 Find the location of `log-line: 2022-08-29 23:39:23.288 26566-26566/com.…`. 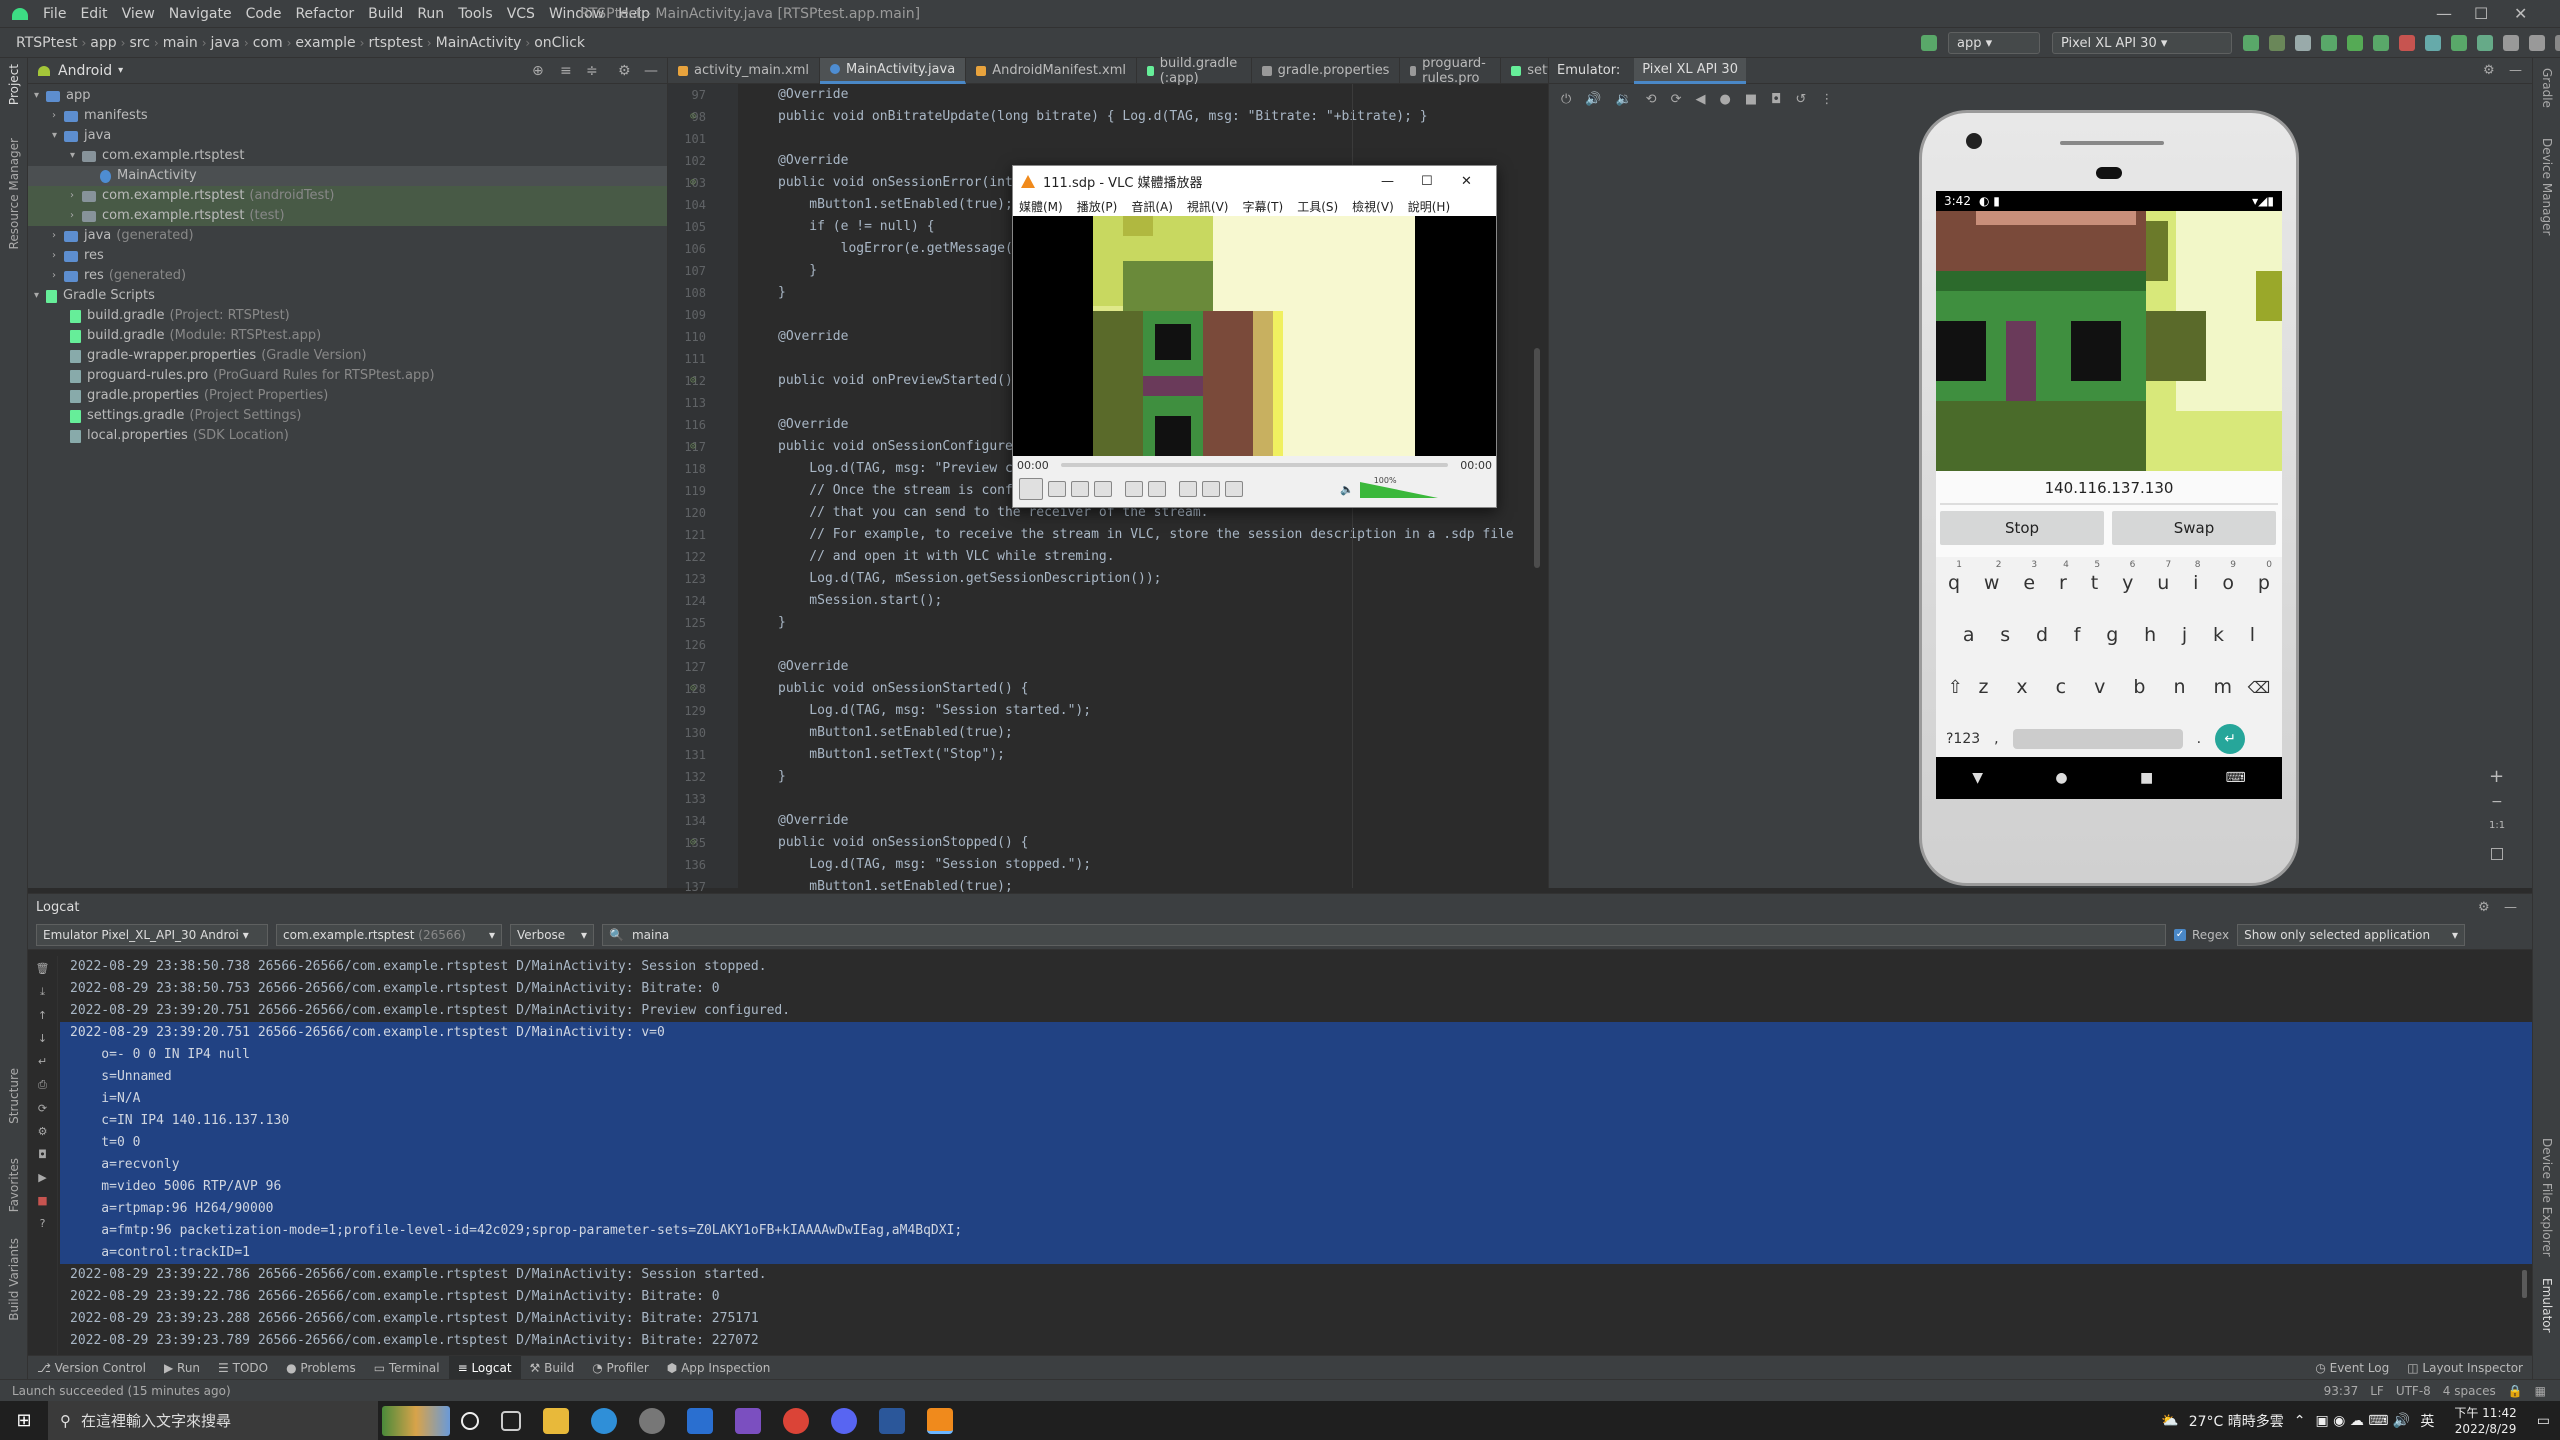

log-line: 2022-08-29 23:39:23.288 26566-26566/com.… is located at coordinates (1296, 1319).